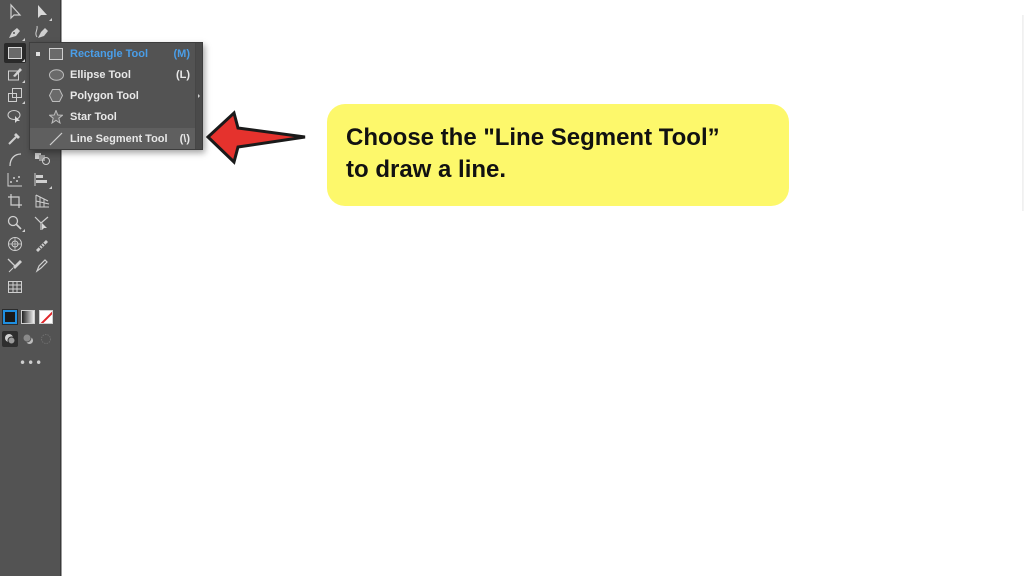 This screenshot has height=576, width=1024. I want to click on menu-item-shortcut: (L), so click(182, 74).